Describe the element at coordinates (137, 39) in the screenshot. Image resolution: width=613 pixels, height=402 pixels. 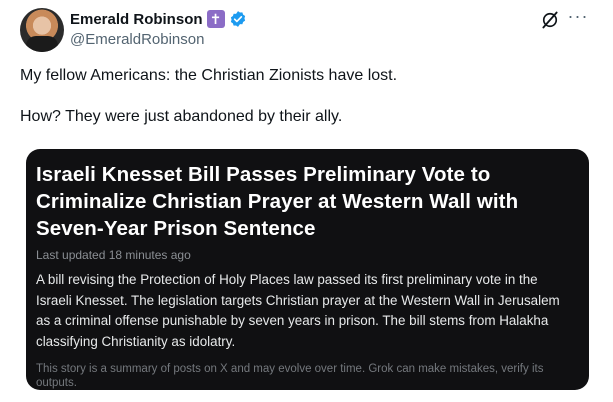
I see `handle: @EmeraldRobinson` at that location.